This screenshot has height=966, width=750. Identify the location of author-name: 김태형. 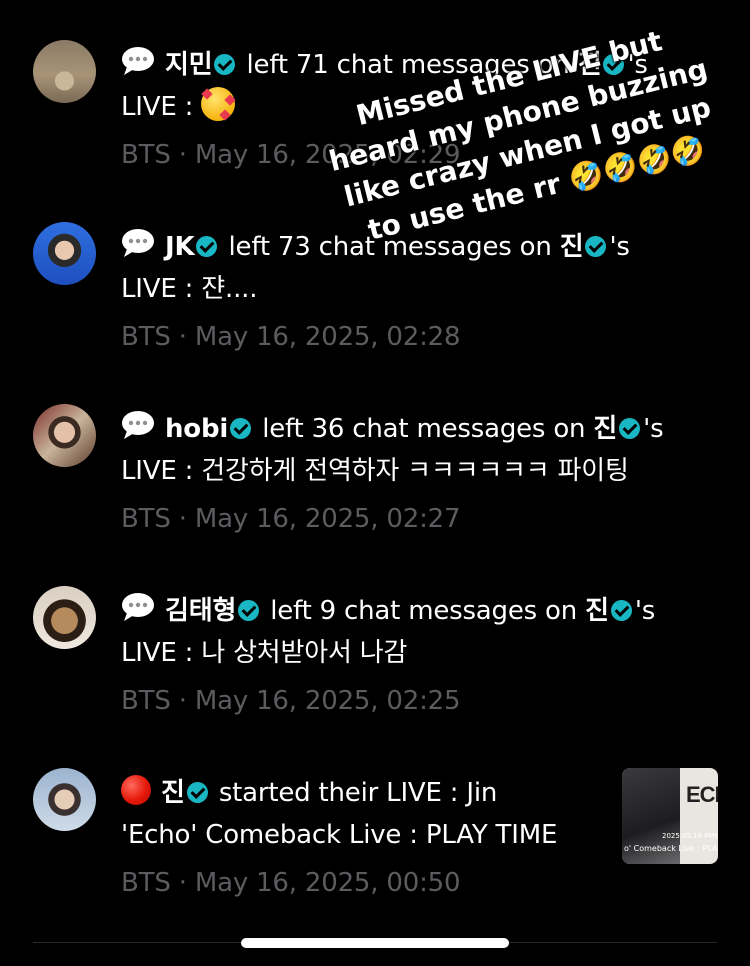
(200, 611).